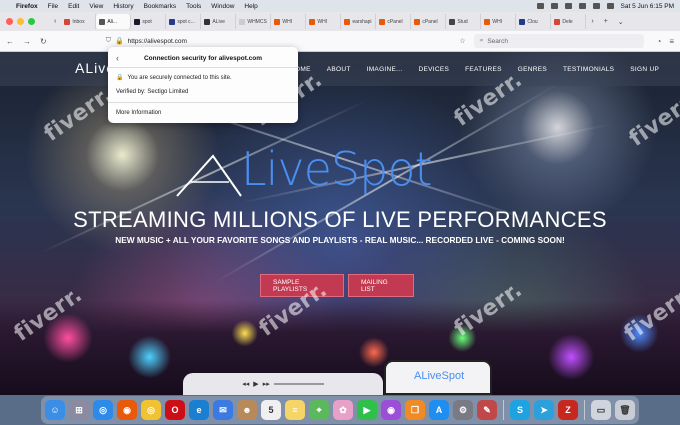  I want to click on photos-icon: ✿, so click(343, 410).